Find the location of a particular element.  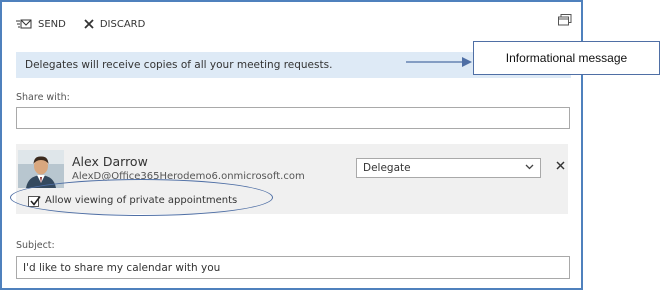

allow-private-checkbox is located at coordinates (34, 201).